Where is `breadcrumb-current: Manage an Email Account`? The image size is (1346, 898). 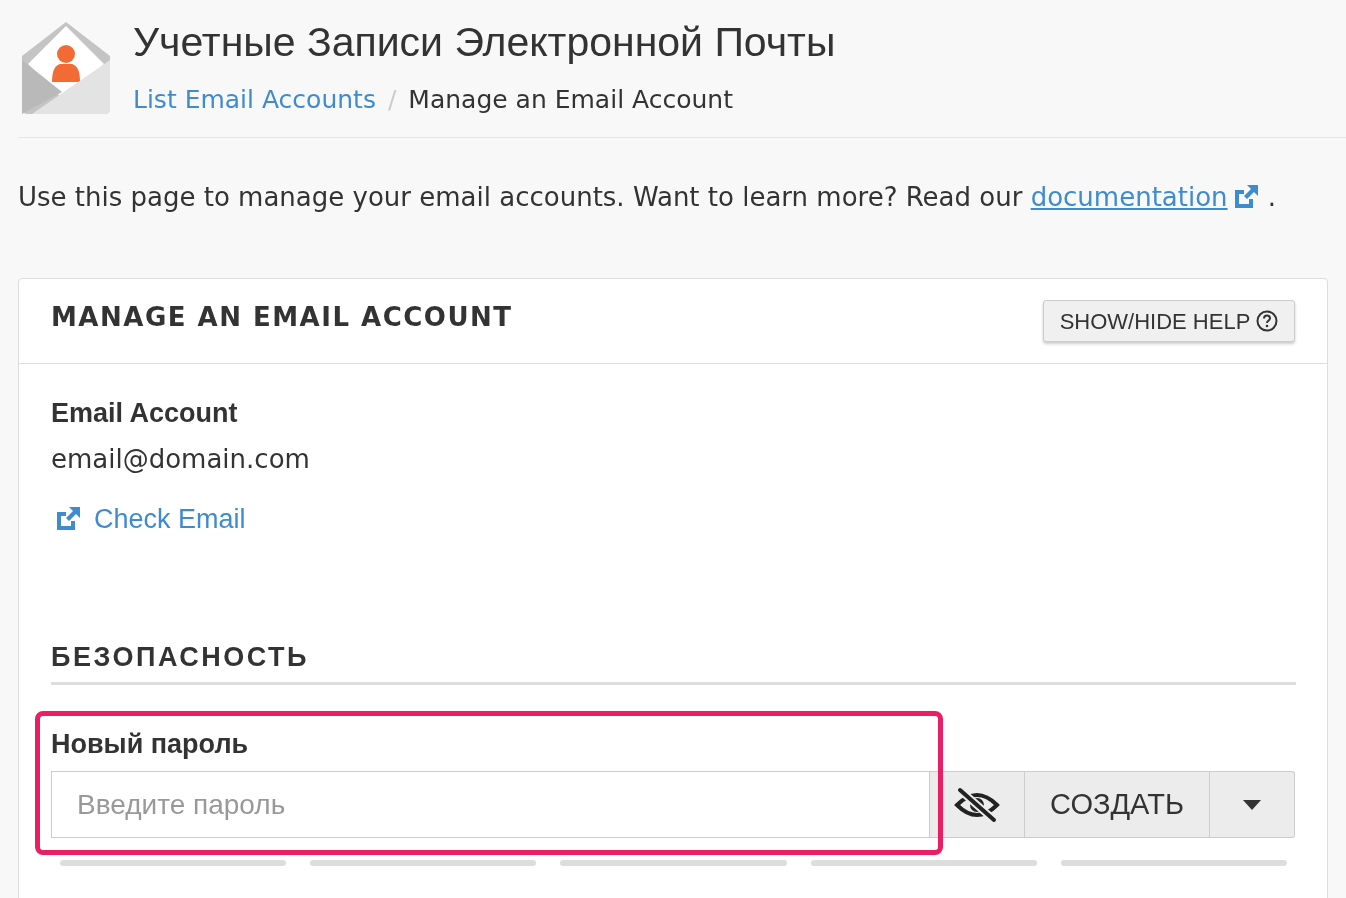 breadcrumb-current: Manage an Email Account is located at coordinates (570, 100).